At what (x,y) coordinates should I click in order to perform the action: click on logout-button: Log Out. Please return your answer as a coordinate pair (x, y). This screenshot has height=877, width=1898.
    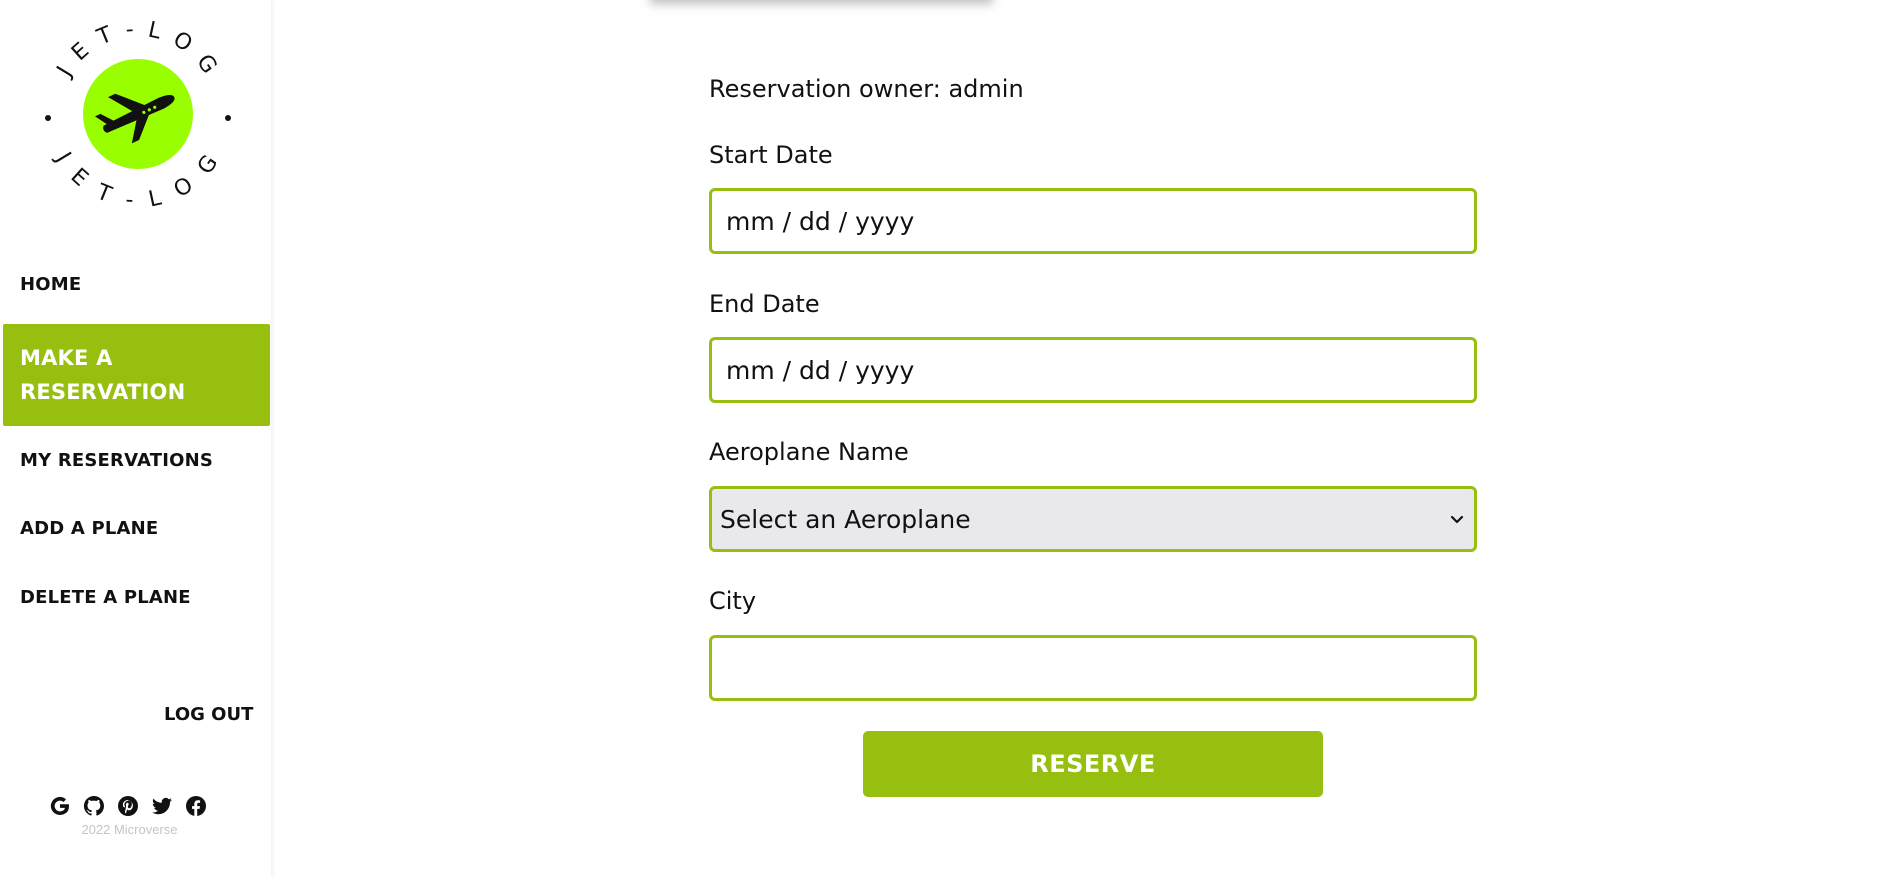
    Looking at the image, I should click on (208, 715).